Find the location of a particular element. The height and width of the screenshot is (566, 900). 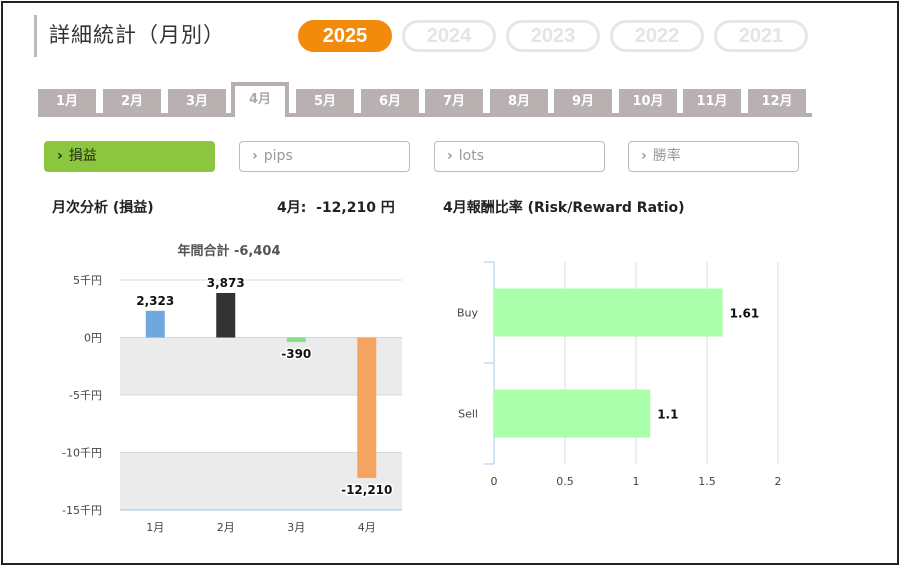

data-label: 1.61 is located at coordinates (745, 314).